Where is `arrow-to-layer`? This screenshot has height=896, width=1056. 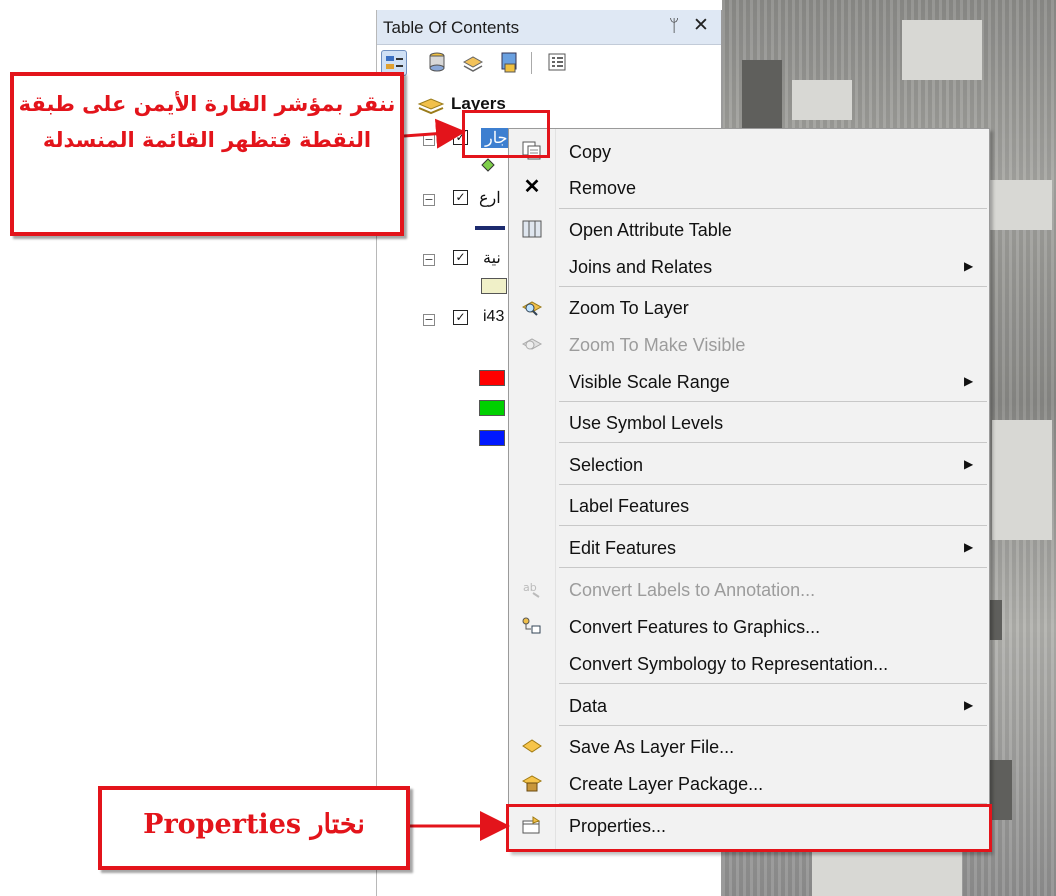
arrow-to-layer is located at coordinates (434, 133).